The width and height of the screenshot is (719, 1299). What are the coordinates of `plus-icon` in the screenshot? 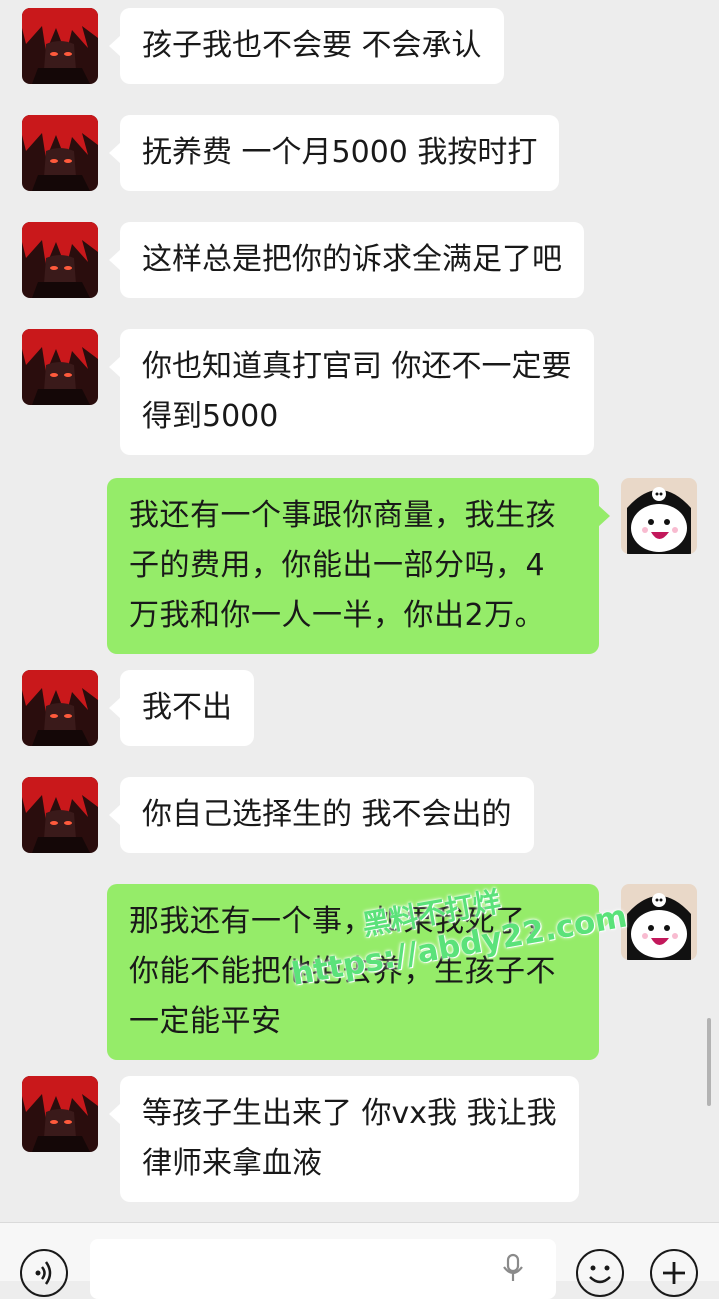 It's located at (674, 1273).